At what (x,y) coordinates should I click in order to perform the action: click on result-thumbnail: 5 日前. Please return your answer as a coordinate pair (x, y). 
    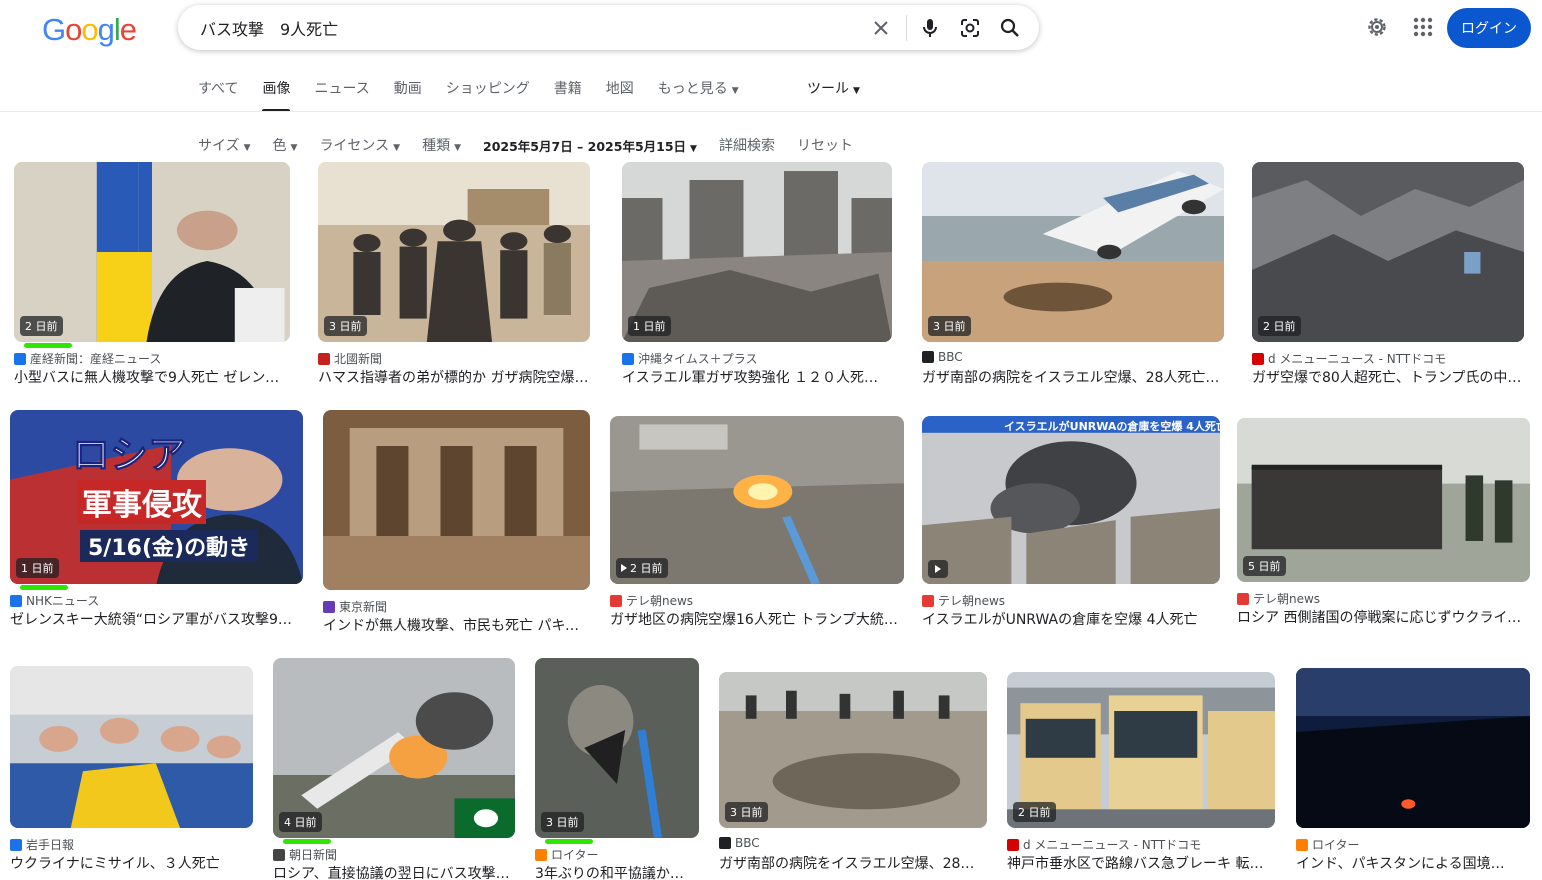
    Looking at the image, I should click on (1383, 500).